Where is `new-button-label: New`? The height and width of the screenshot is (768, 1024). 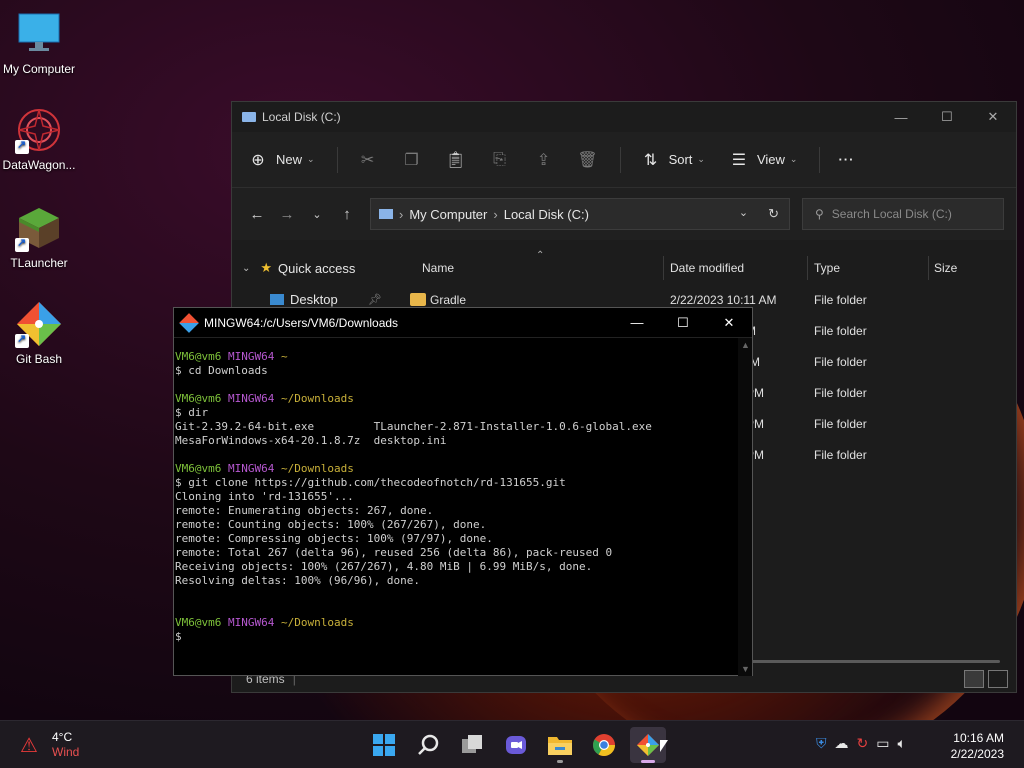
new-button-label: New is located at coordinates (289, 159).